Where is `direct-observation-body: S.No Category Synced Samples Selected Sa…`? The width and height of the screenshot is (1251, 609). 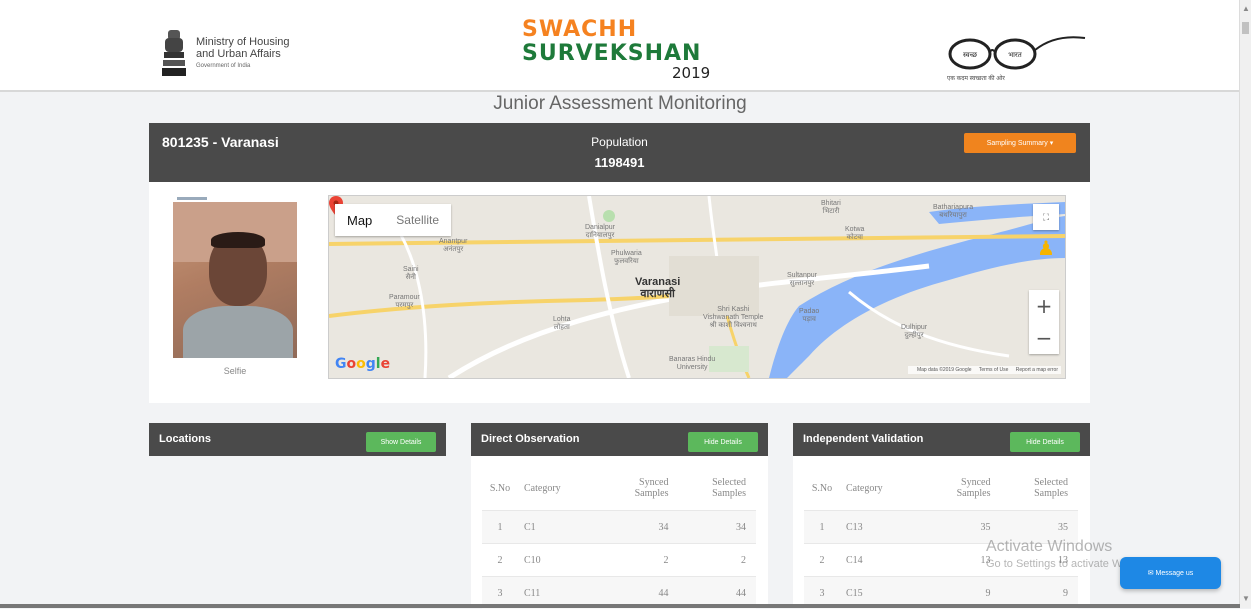 direct-observation-body: S.No Category Synced Samples Selected Sa… is located at coordinates (619, 532).